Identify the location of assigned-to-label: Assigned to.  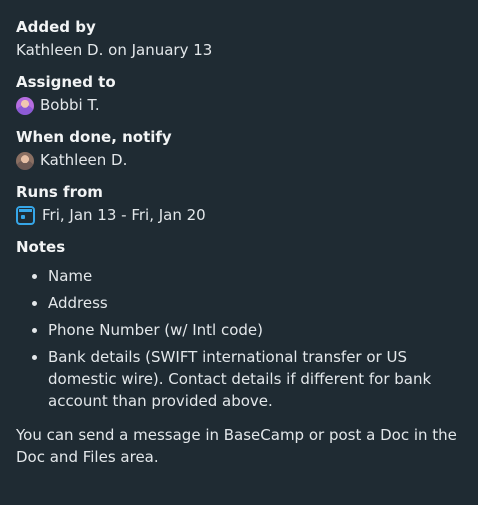
(66, 82).